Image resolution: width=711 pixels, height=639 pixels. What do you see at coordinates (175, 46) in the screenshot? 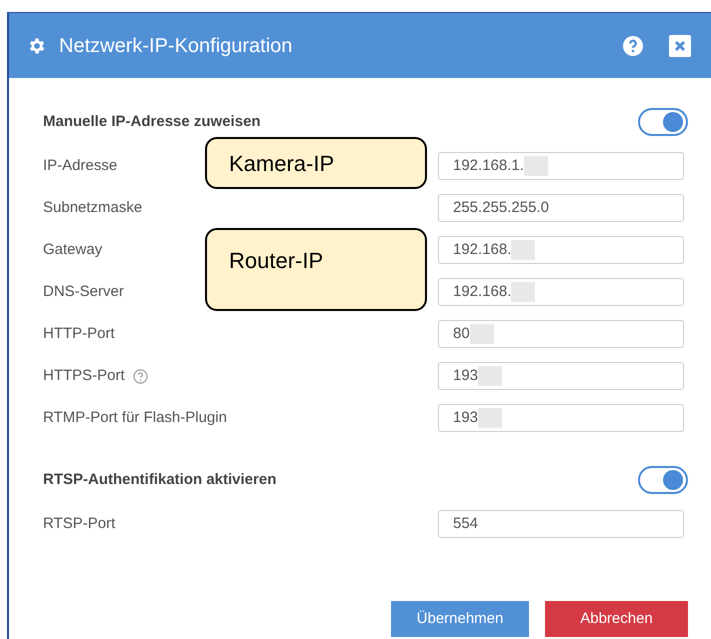
I see `window-title: Netzwerk-IP-Konfiguration` at bounding box center [175, 46].